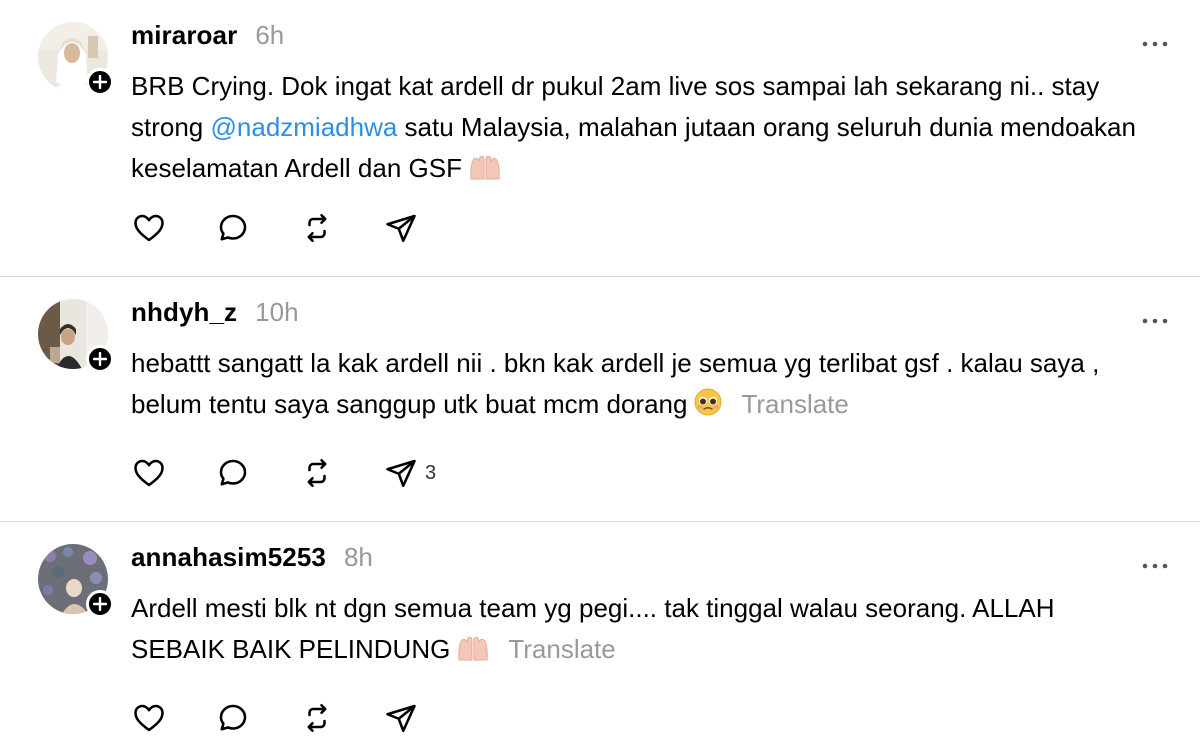 The height and width of the screenshot is (753, 1200). What do you see at coordinates (431, 472) in the screenshot?
I see `share-count: 3` at bounding box center [431, 472].